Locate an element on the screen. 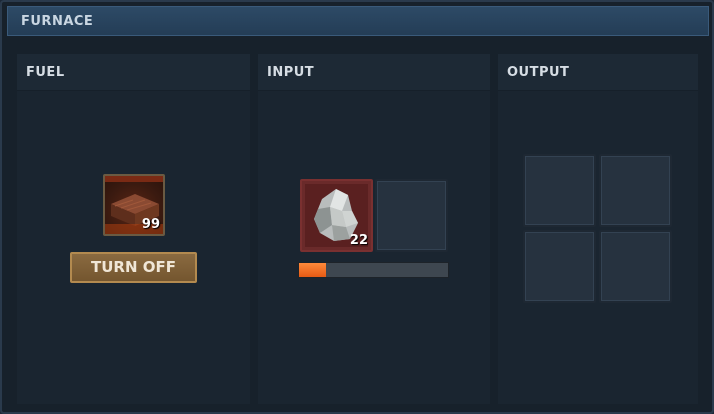 This screenshot has height=414, width=714. input-slot-1: 22 is located at coordinates (336, 215).